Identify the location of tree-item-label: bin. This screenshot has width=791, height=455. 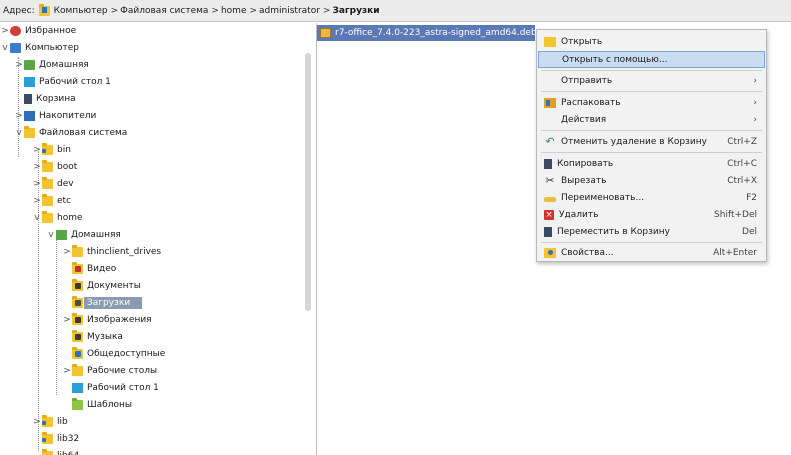
(64, 150).